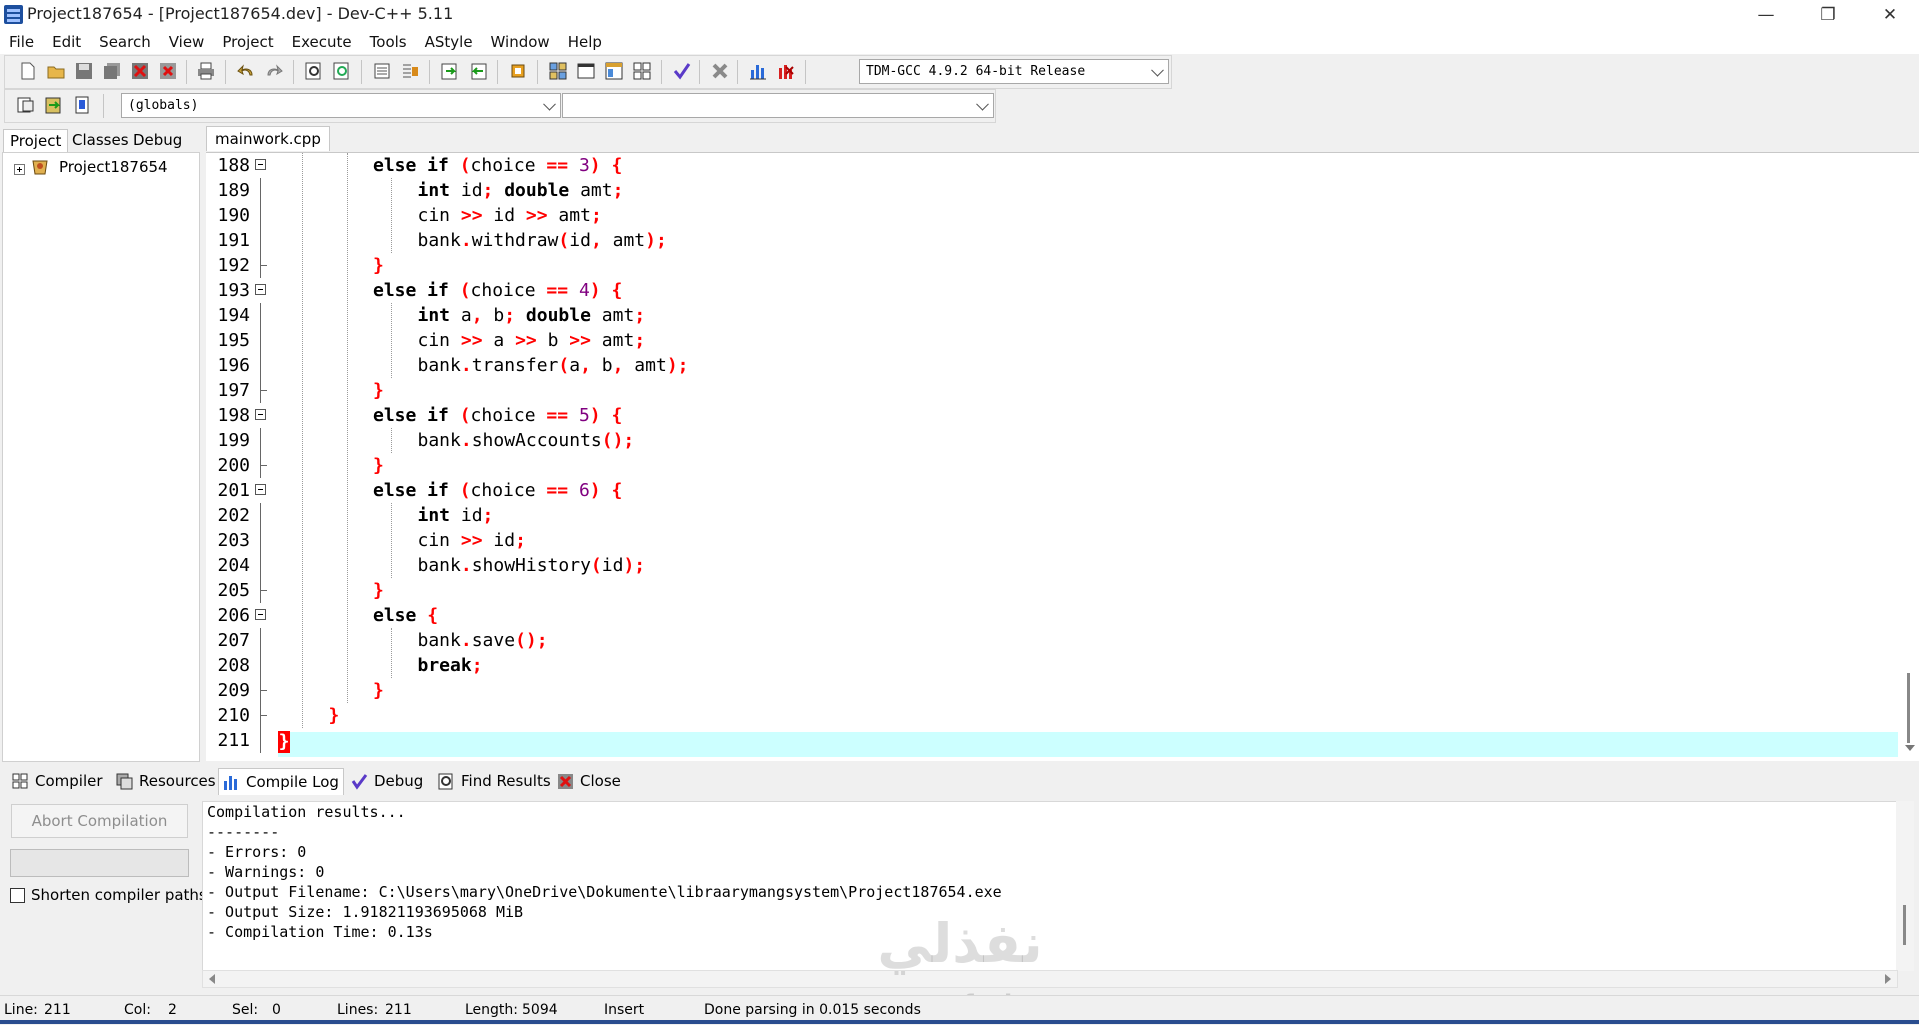  Describe the element at coordinates (84, 71) in the screenshot. I see `save-icon` at that location.